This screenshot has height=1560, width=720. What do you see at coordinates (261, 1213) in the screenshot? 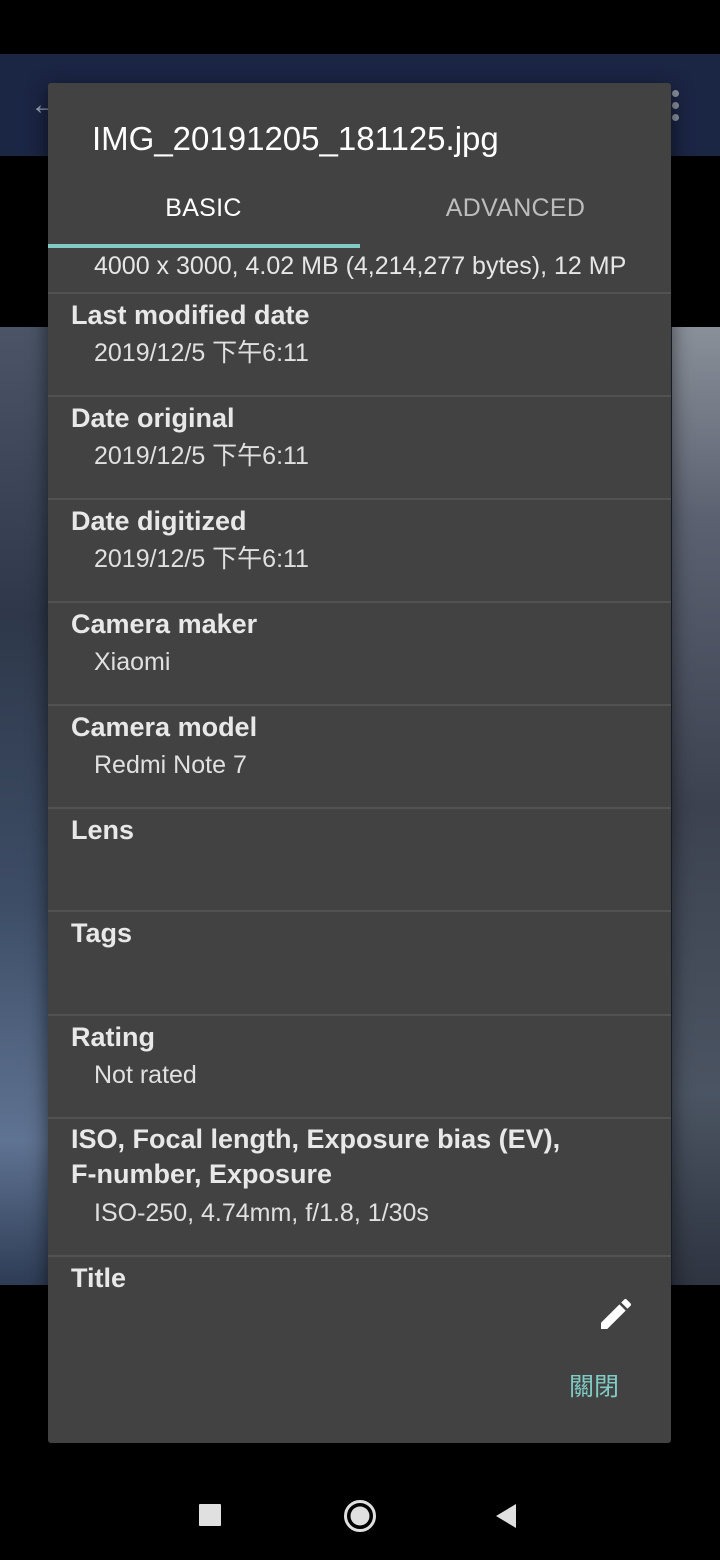
I see `item-value: ISO-250, 4.74mm, f/1.8, 1/30s` at bounding box center [261, 1213].